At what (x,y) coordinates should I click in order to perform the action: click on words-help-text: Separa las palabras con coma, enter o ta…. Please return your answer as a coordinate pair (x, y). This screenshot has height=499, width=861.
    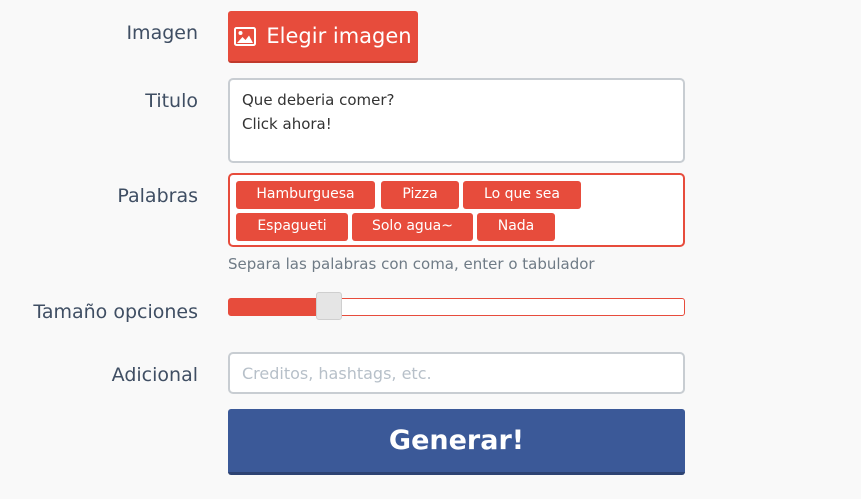
    Looking at the image, I should click on (411, 264).